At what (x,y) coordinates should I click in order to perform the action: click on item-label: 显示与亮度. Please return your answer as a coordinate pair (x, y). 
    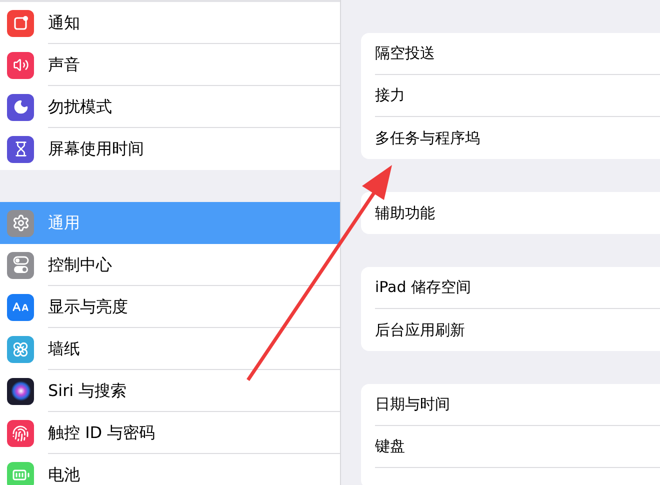
    Looking at the image, I should click on (88, 307).